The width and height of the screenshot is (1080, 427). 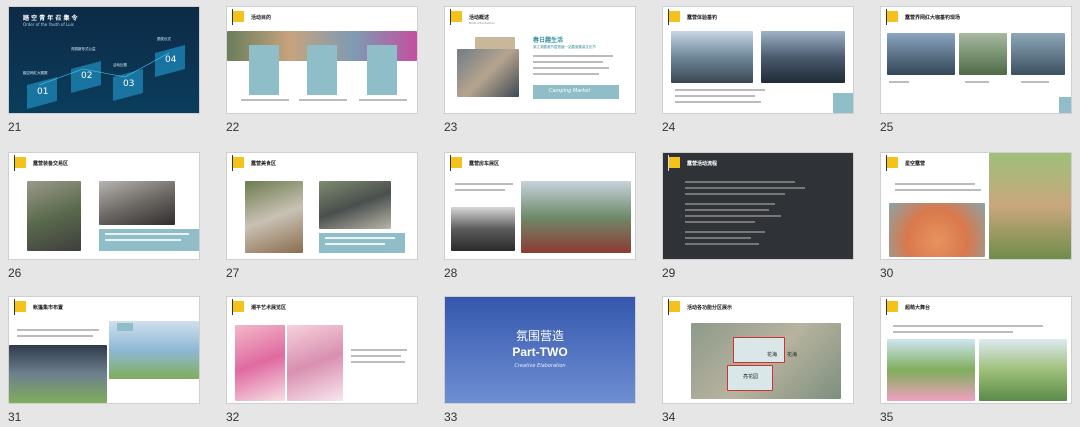 I want to click on slide-number-30: 30, so click(x=887, y=273).